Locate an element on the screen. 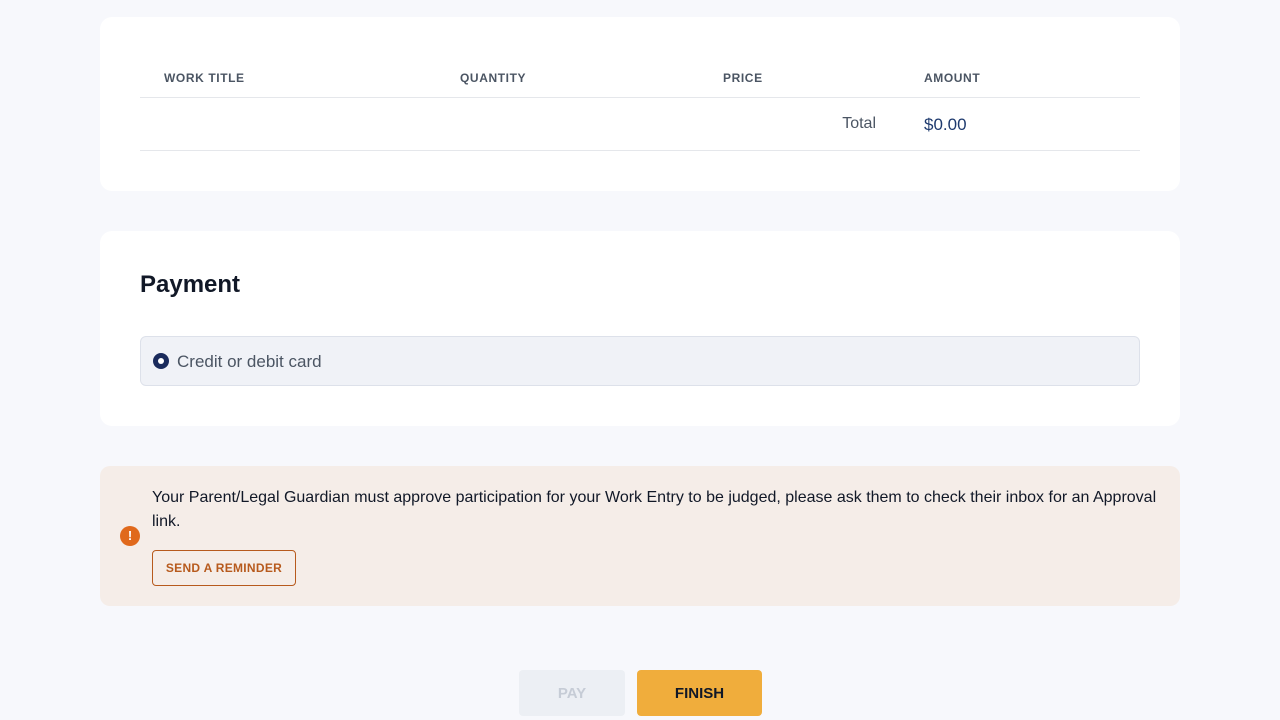  payment-method-card-option: Credit or debit card is located at coordinates (640, 361).